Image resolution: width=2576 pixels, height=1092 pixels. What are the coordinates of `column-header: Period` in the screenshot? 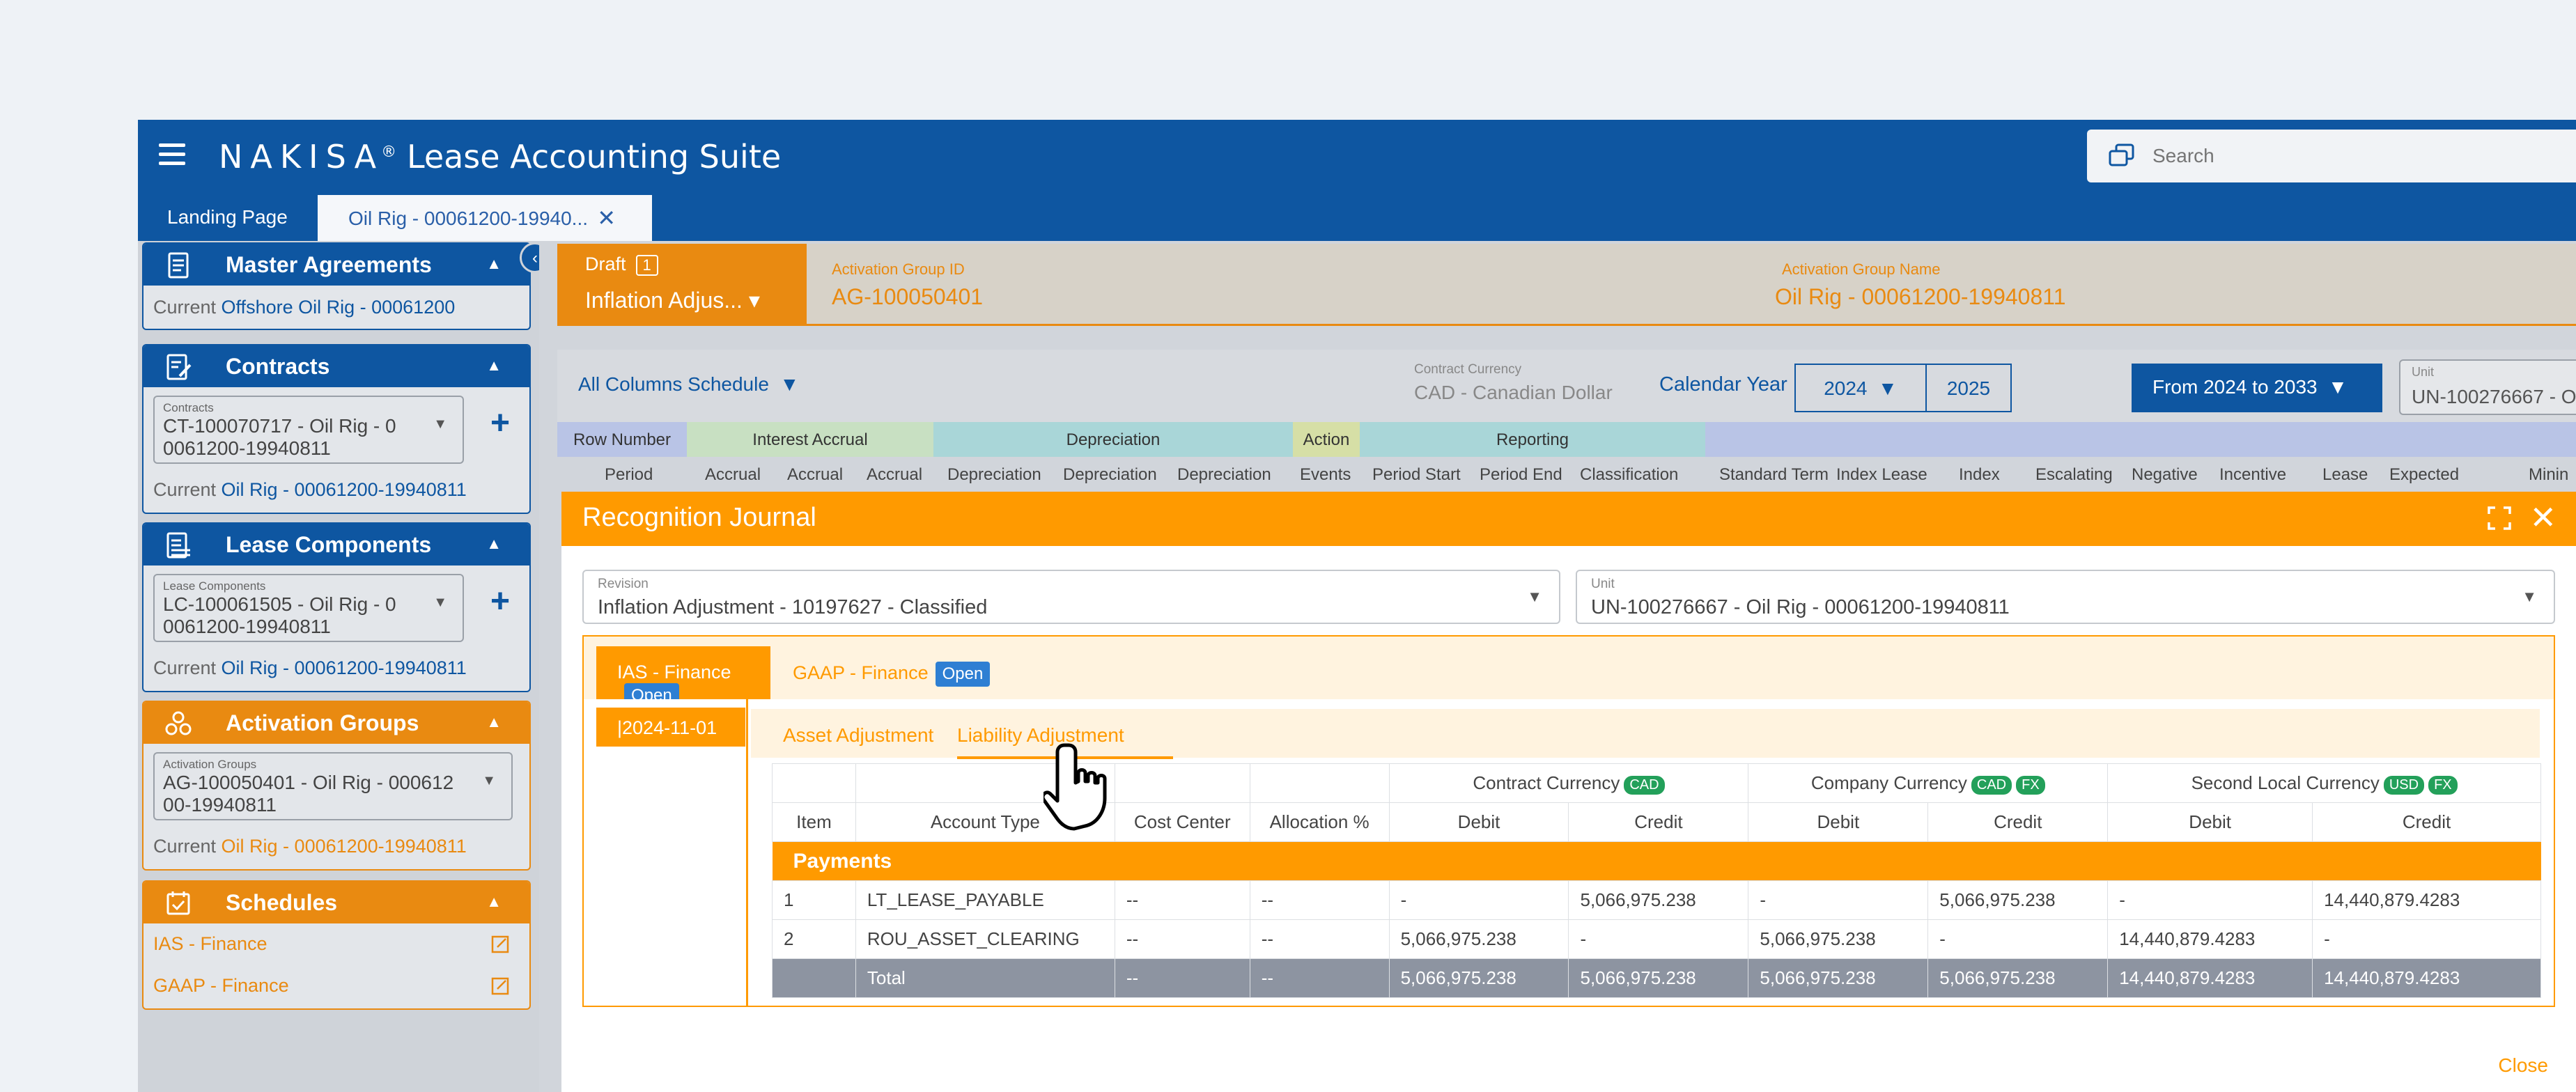 It's located at (629, 474).